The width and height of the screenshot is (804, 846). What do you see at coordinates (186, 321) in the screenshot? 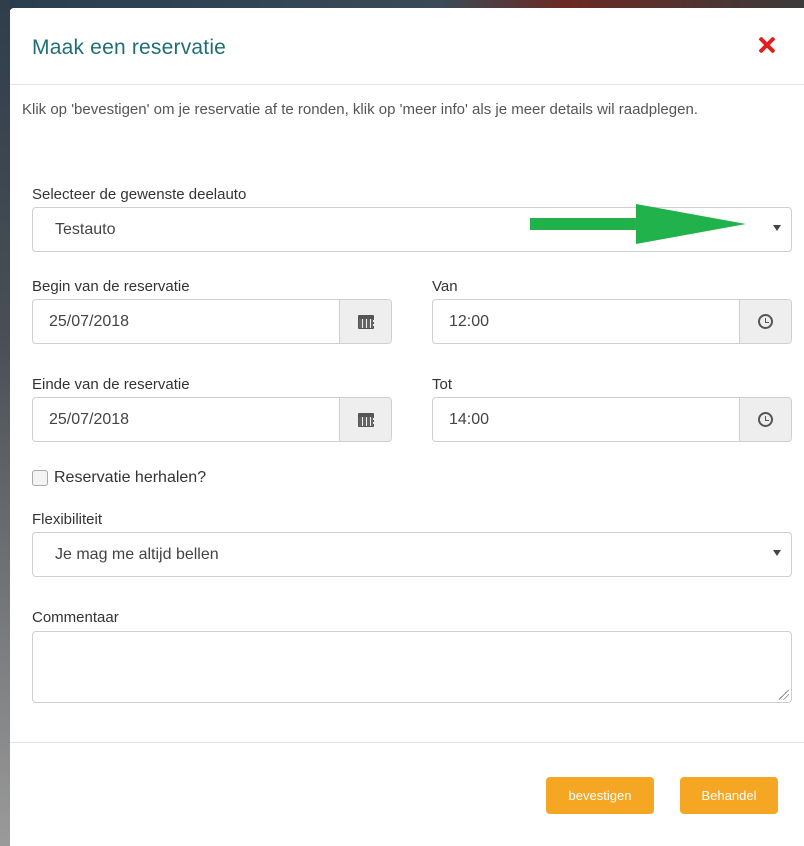
I see `begin-date-input: 25/07/2018` at bounding box center [186, 321].